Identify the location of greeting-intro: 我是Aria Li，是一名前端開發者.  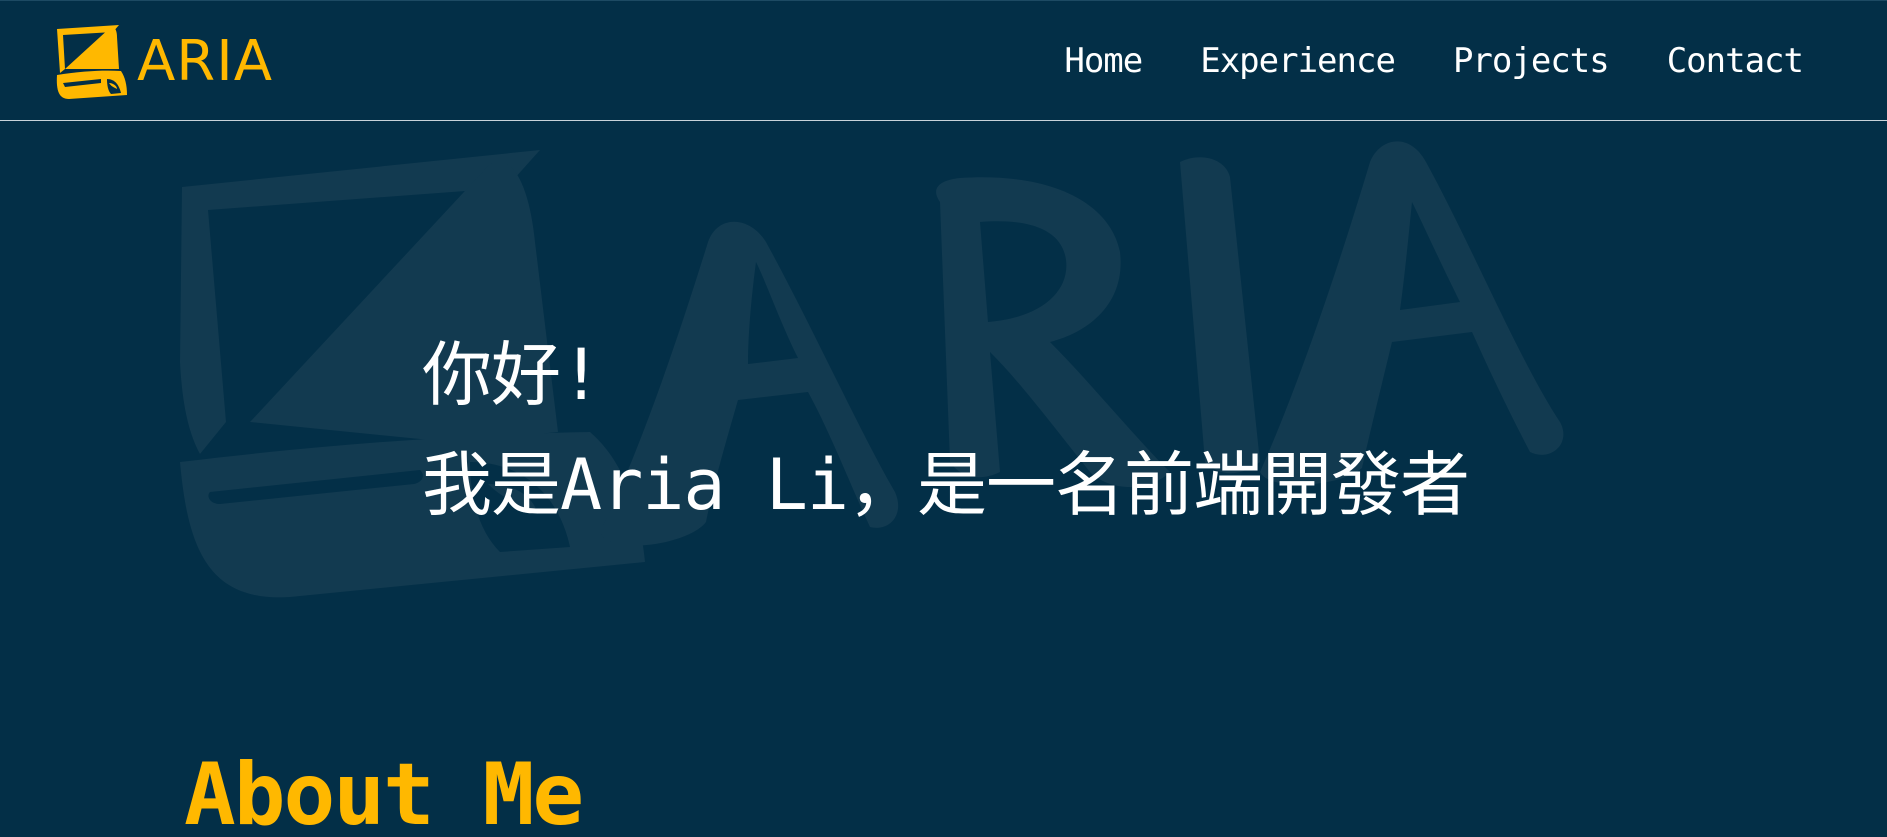
(946, 485).